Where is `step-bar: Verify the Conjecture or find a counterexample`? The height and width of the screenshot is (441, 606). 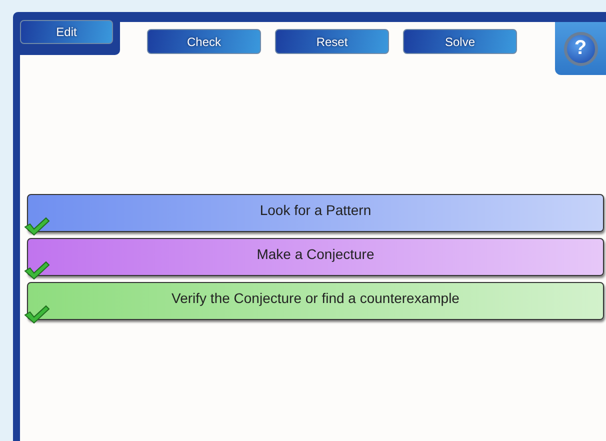 step-bar: Verify the Conjecture or find a counterexample is located at coordinates (315, 301).